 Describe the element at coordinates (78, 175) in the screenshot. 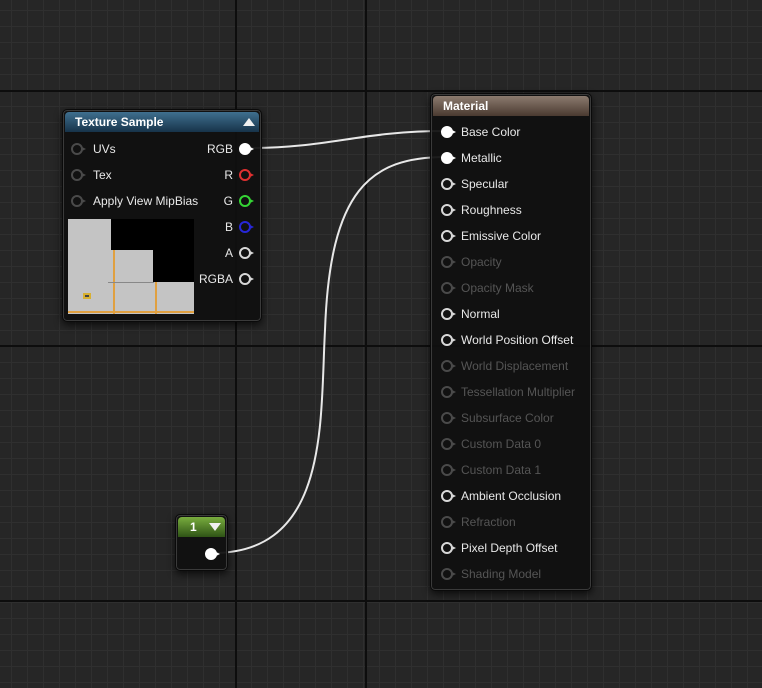

I see `tex-pin-icon` at that location.